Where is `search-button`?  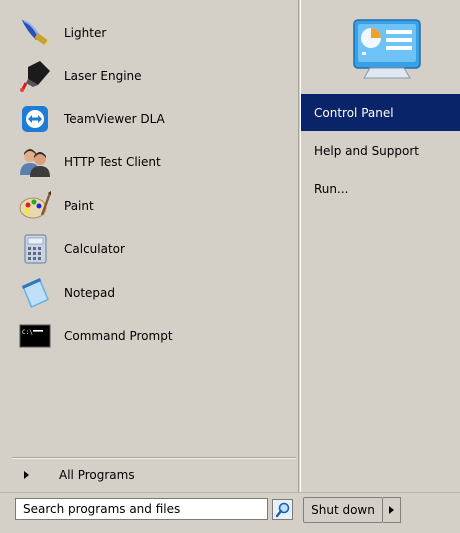 search-button is located at coordinates (282, 509).